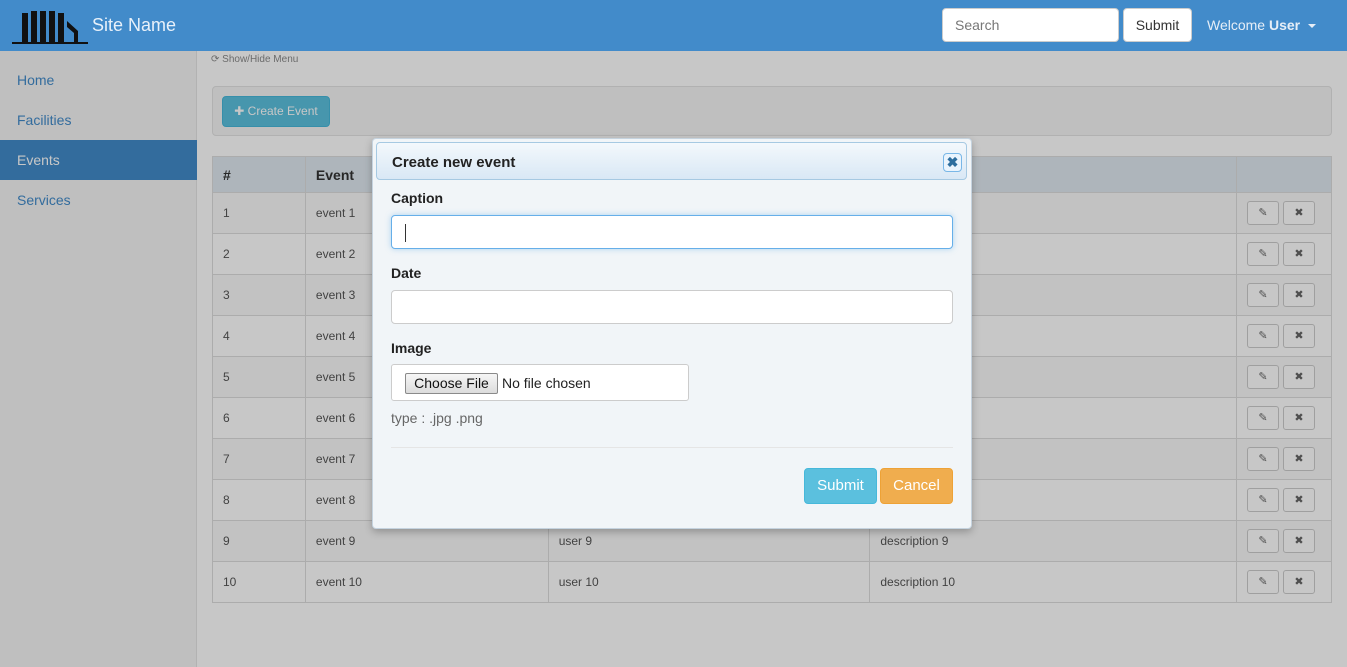 The width and height of the screenshot is (1347, 667). What do you see at coordinates (50, 27) in the screenshot?
I see `site-logo` at bounding box center [50, 27].